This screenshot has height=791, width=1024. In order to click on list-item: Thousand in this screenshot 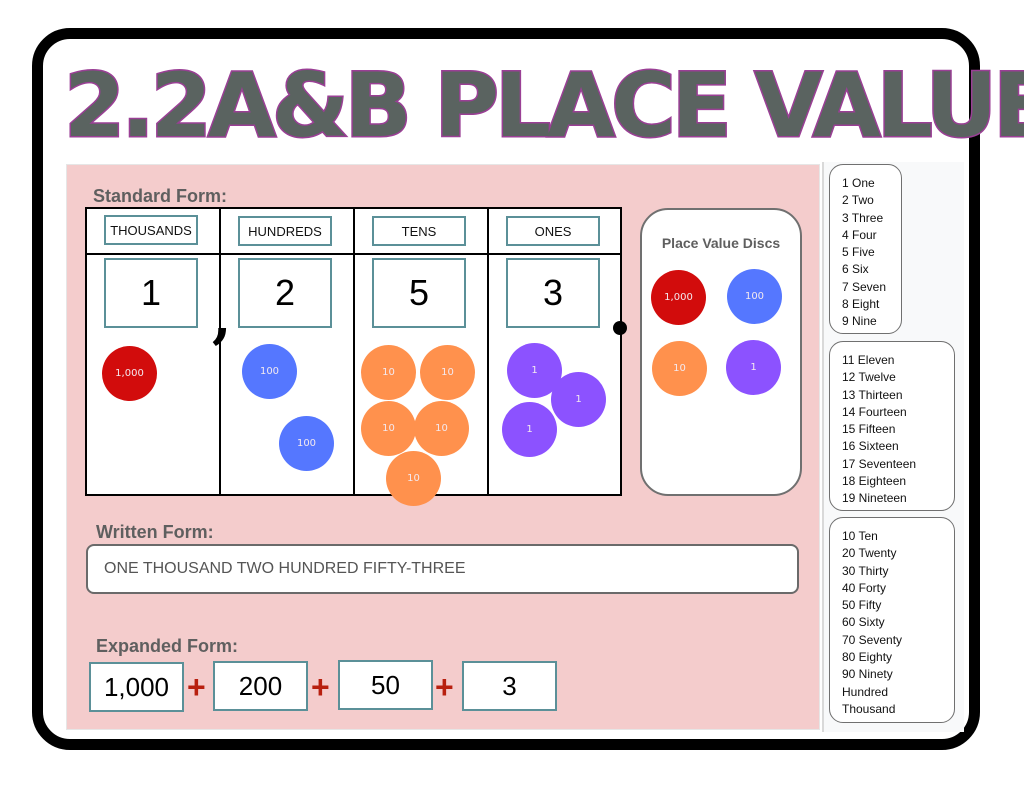, I will do `click(869, 708)`.